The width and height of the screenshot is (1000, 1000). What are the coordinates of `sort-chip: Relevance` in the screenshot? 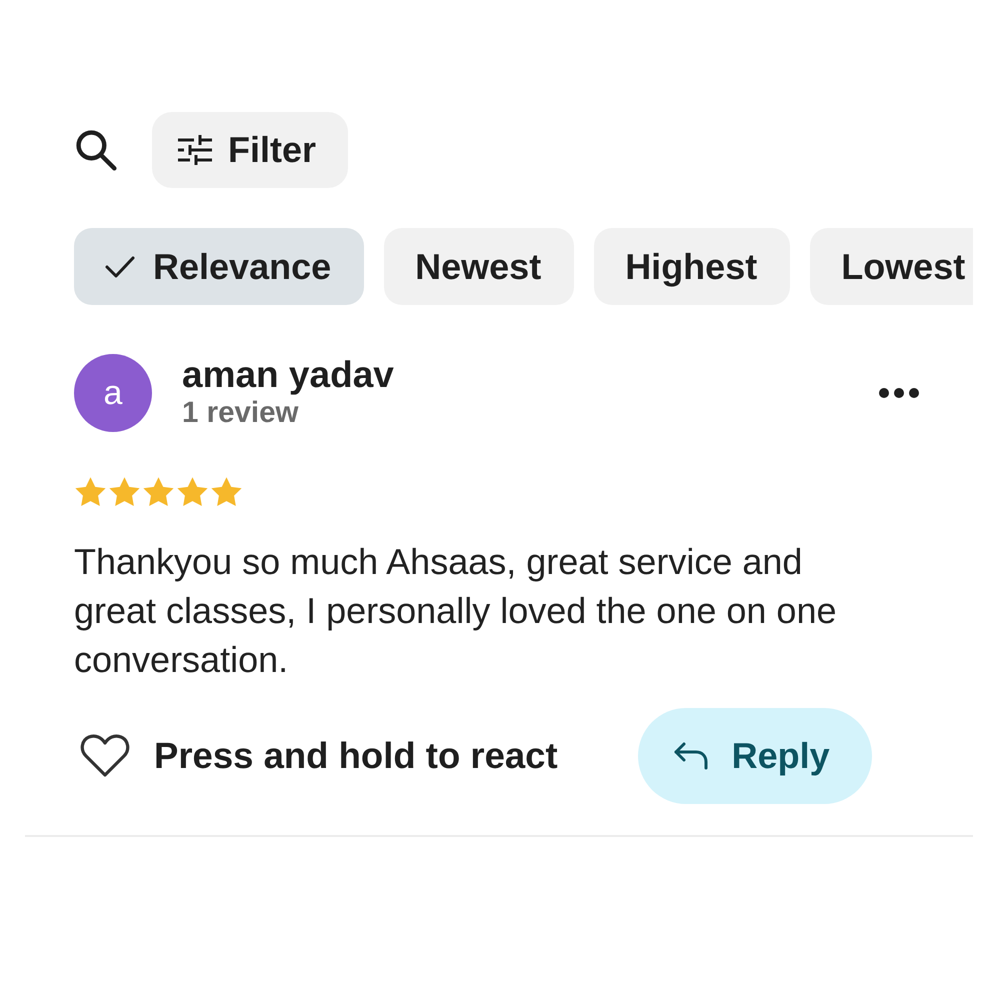 It's located at (219, 266).